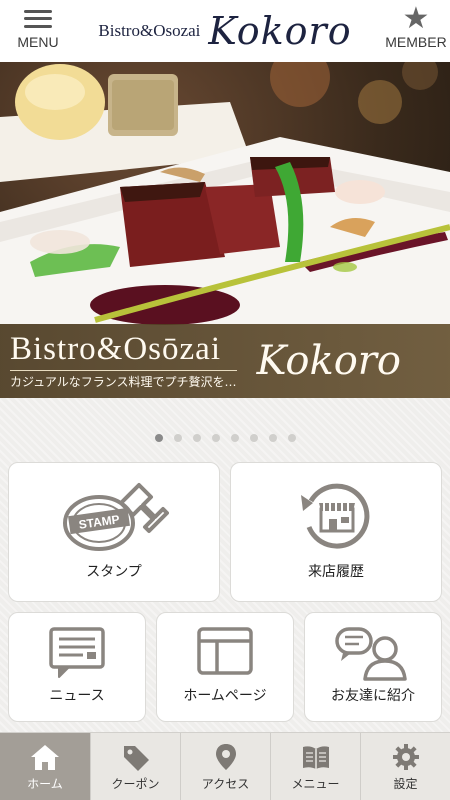 Image resolution: width=450 pixels, height=800 pixels. Describe the element at coordinates (280, 31) in the screenshot. I see `logo-text-script: Kokoro` at that location.